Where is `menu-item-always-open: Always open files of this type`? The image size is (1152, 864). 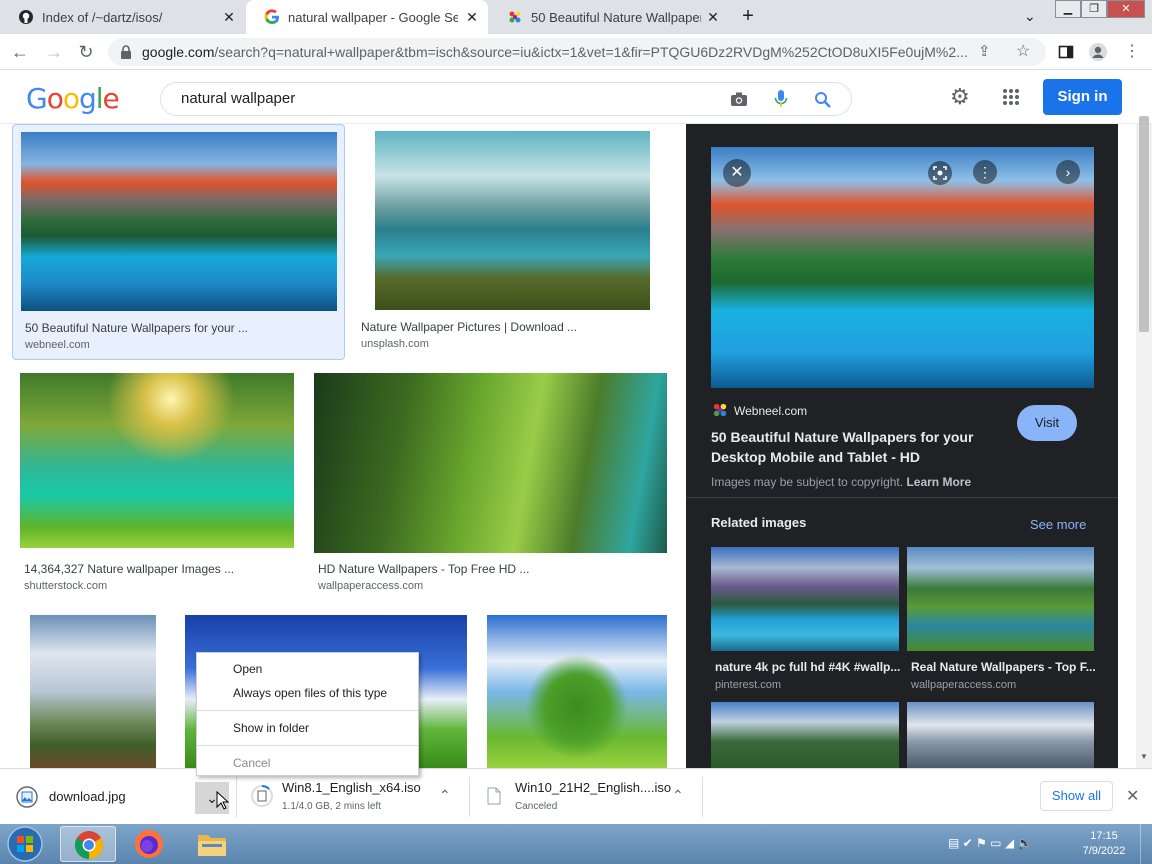
menu-item-always-open: Always open files of this type is located at coordinates (310, 693).